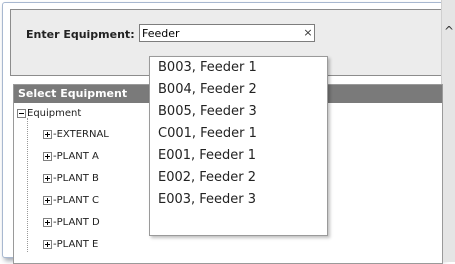 Image resolution: width=455 pixels, height=264 pixels. What do you see at coordinates (448, 131) in the screenshot?
I see `vertical-scrollbar: ^` at bounding box center [448, 131].